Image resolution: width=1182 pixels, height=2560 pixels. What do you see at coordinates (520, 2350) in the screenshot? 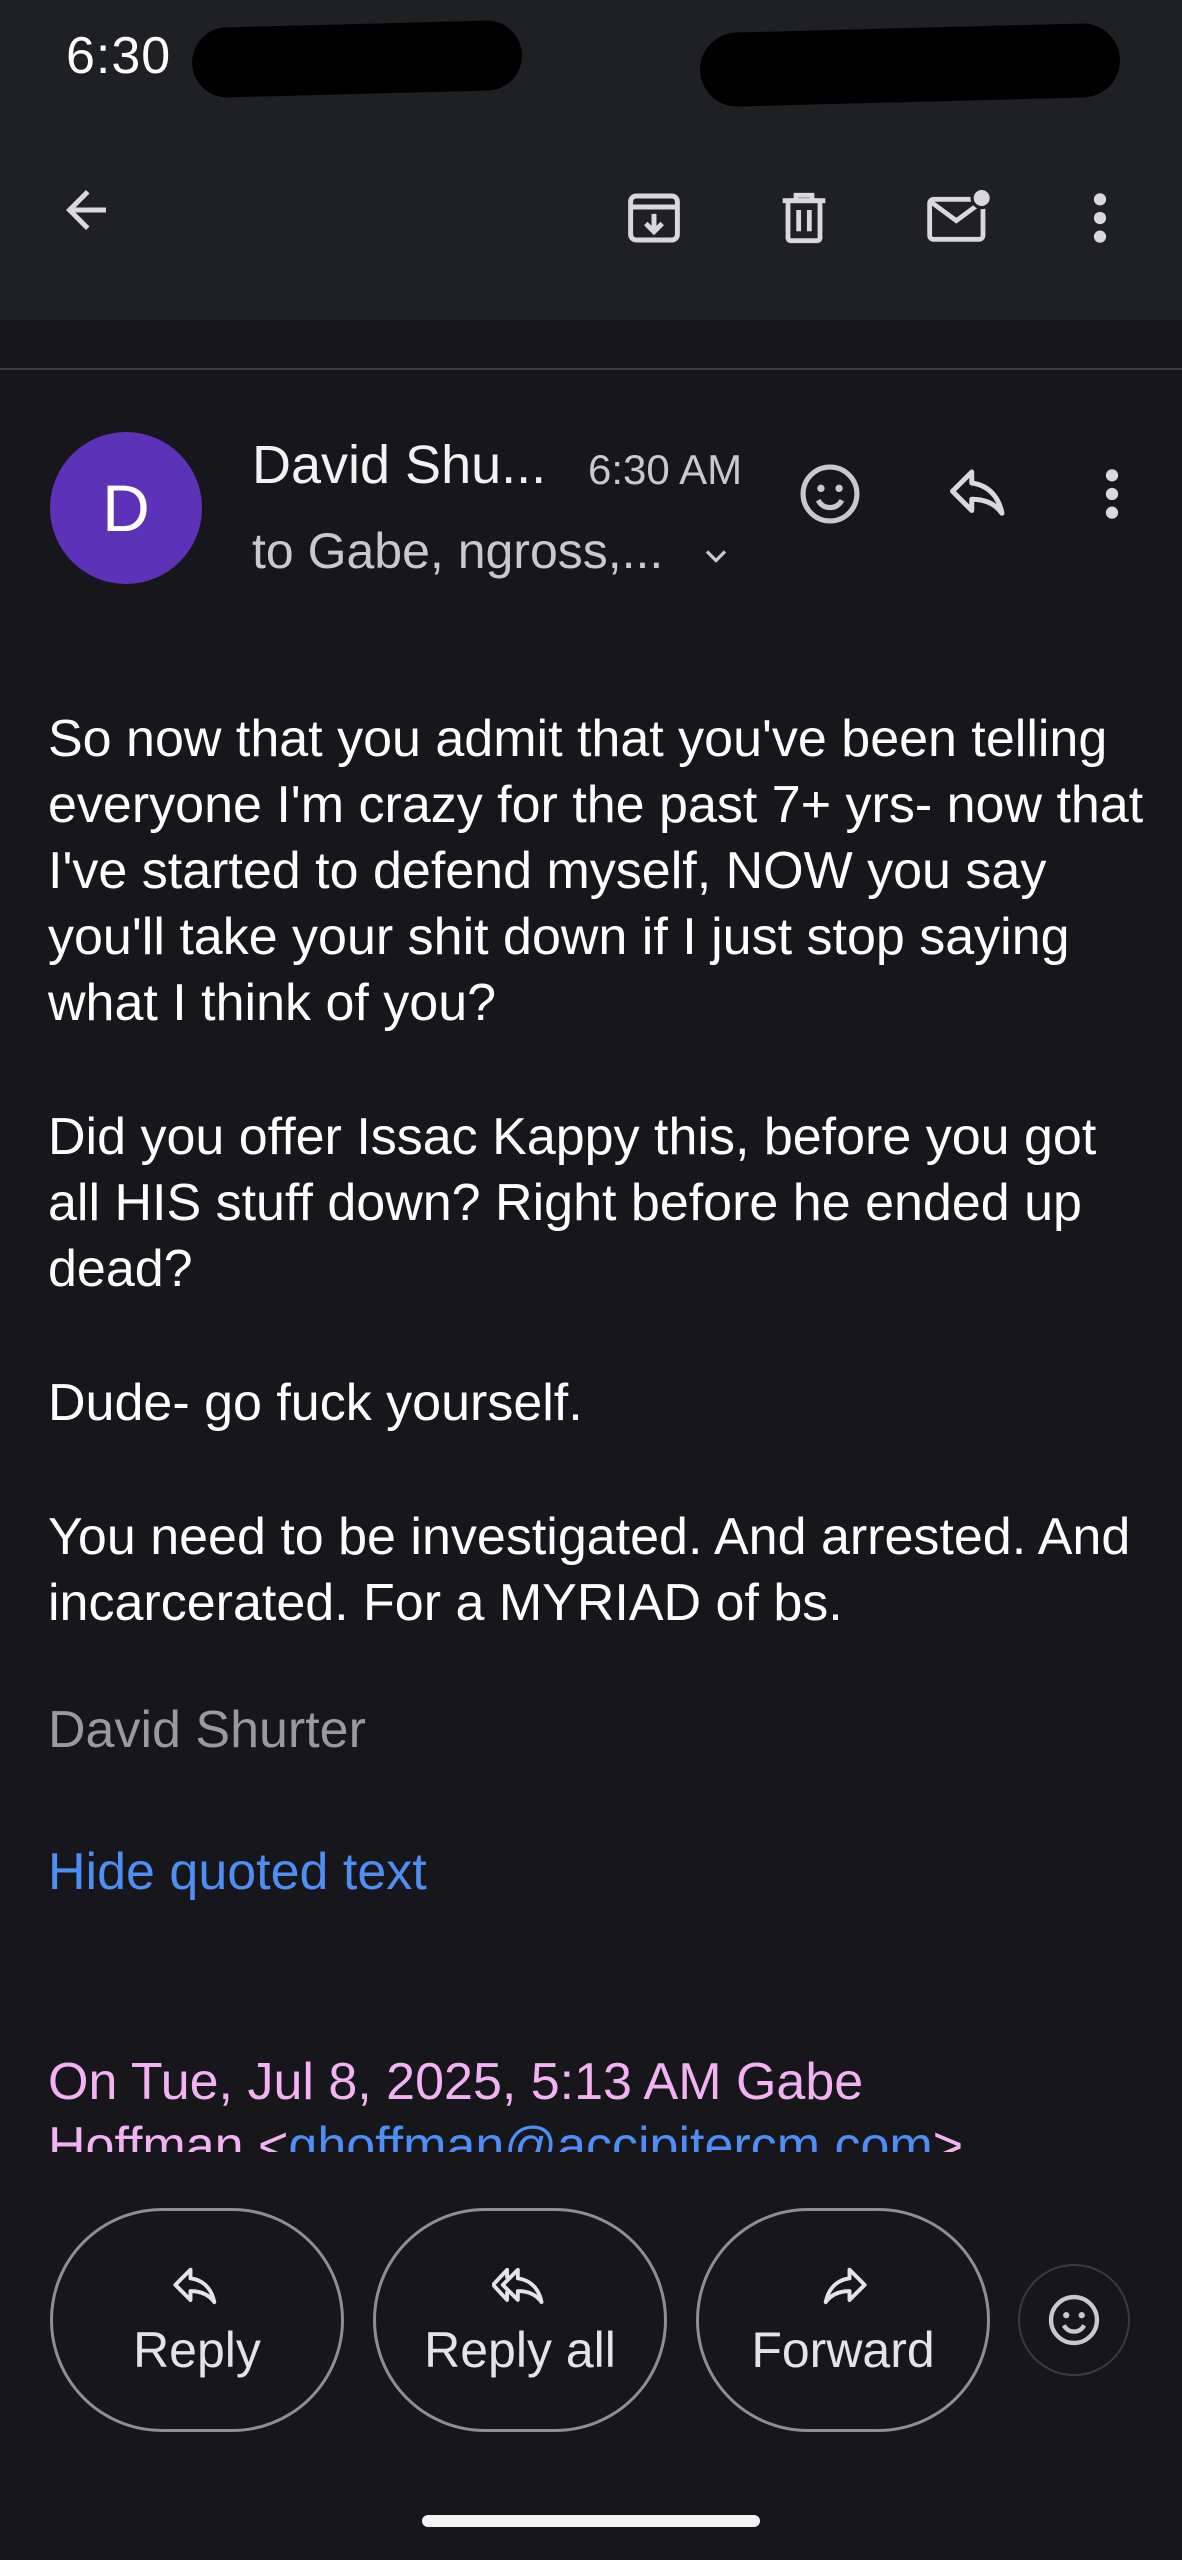
I see `reply-all-label: Reply all` at bounding box center [520, 2350].